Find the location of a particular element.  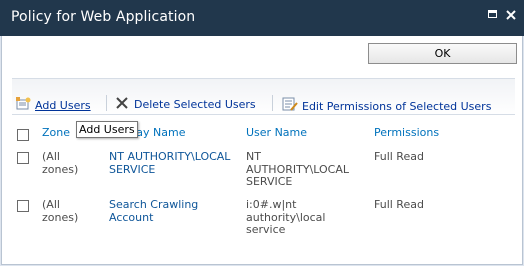

user-name-line: i:0#.w|nt is located at coordinates (271, 204).